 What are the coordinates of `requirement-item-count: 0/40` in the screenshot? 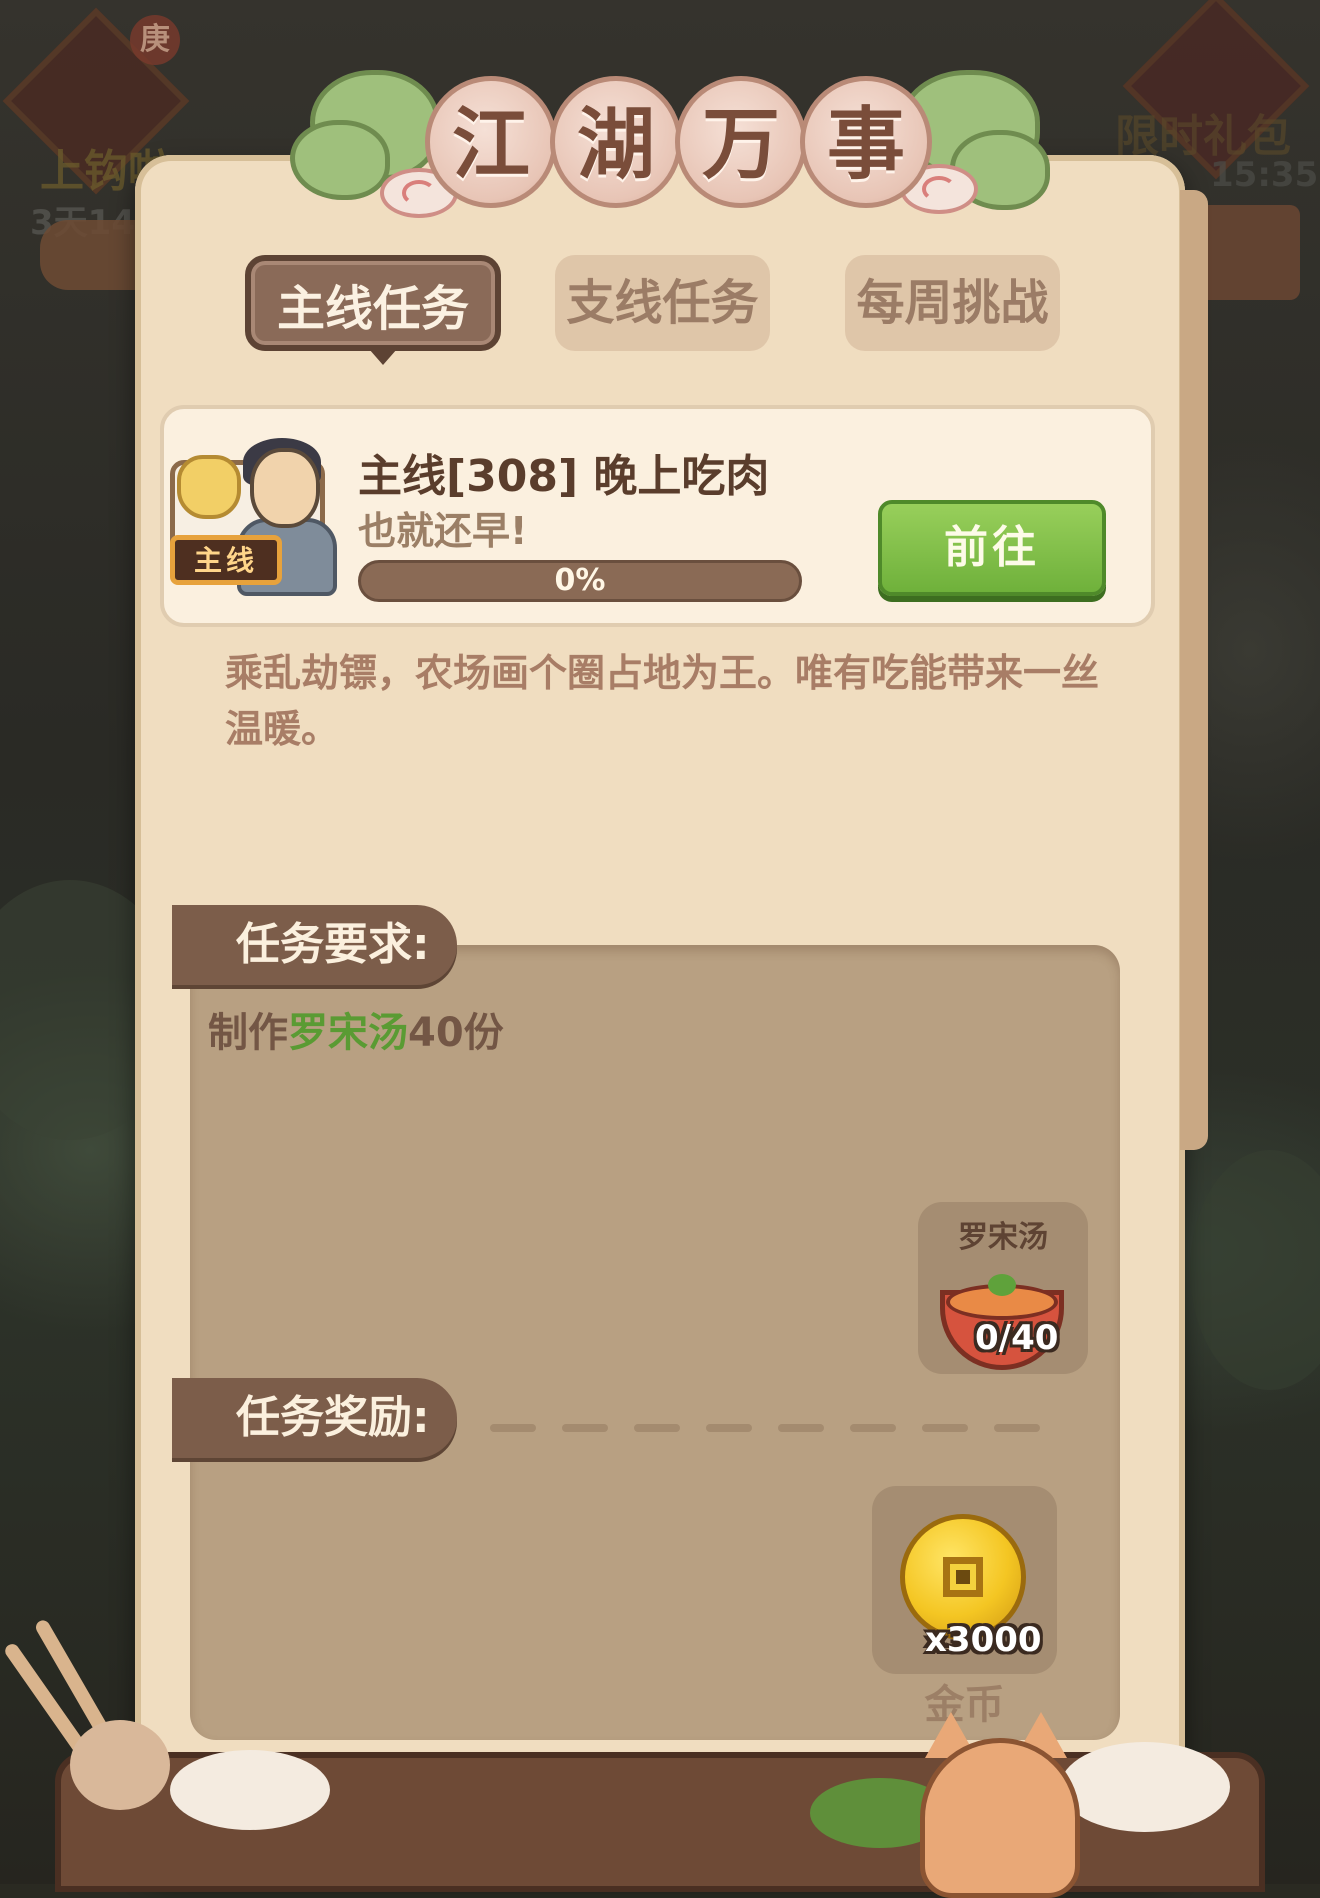 It's located at (1017, 1338).